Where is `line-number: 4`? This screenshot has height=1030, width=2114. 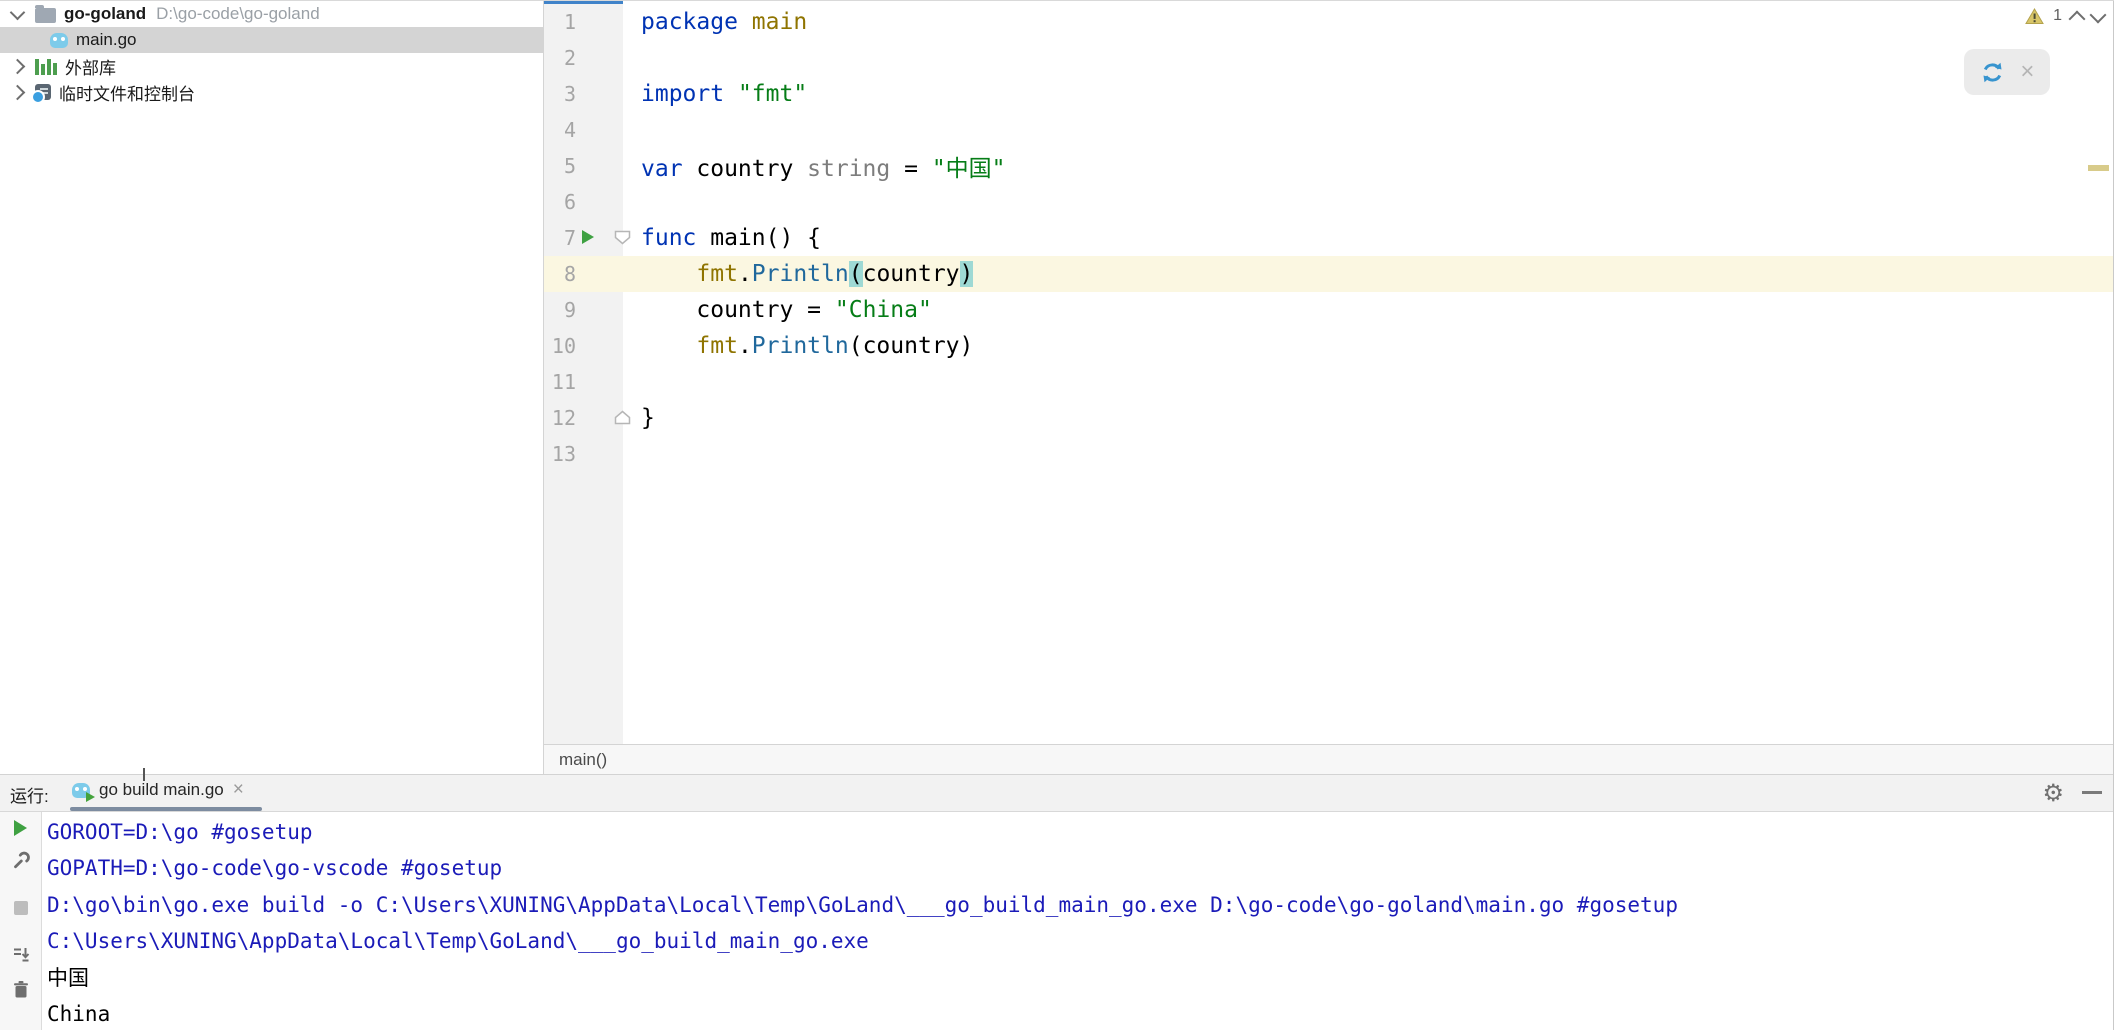
line-number: 4 is located at coordinates (560, 130).